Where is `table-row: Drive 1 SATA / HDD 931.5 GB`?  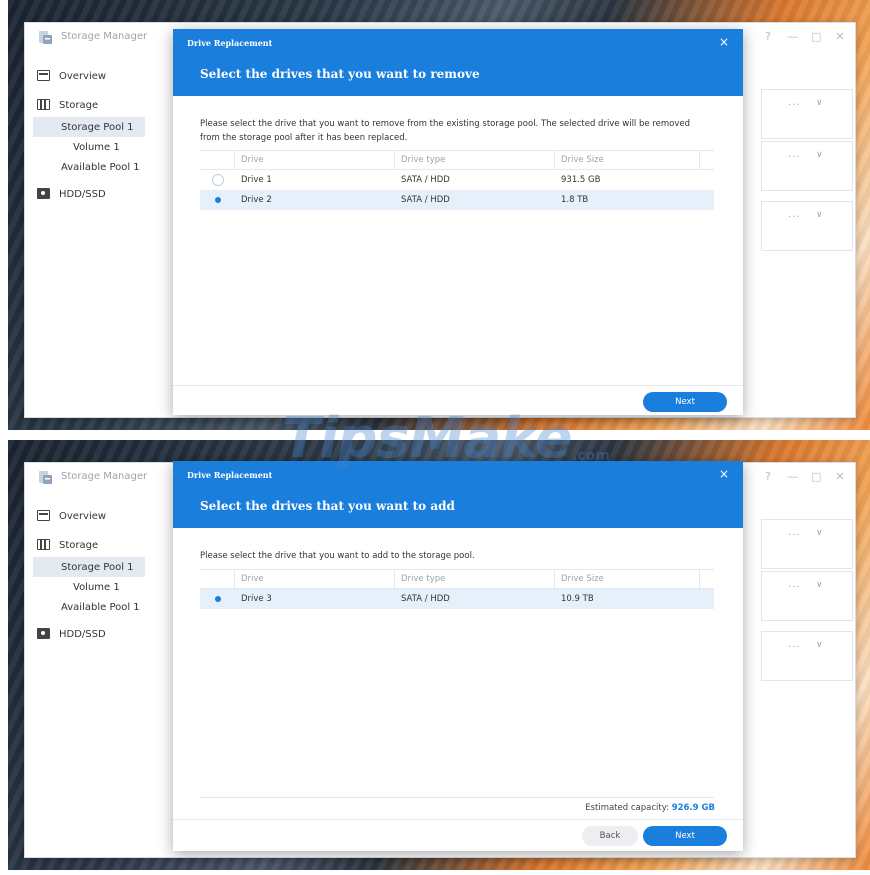
table-row: Drive 1 SATA / HDD 931.5 GB is located at coordinates (457, 180).